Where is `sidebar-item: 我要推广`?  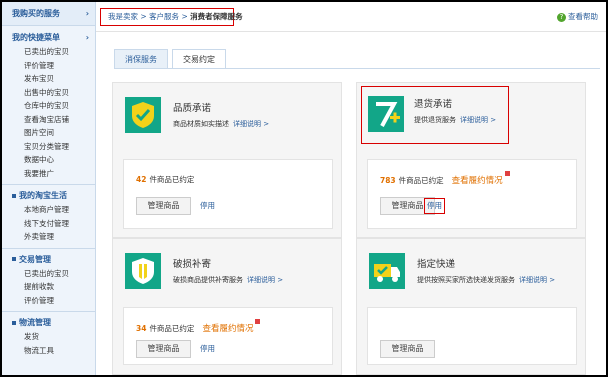 sidebar-item: 我要推广 is located at coordinates (48, 174).